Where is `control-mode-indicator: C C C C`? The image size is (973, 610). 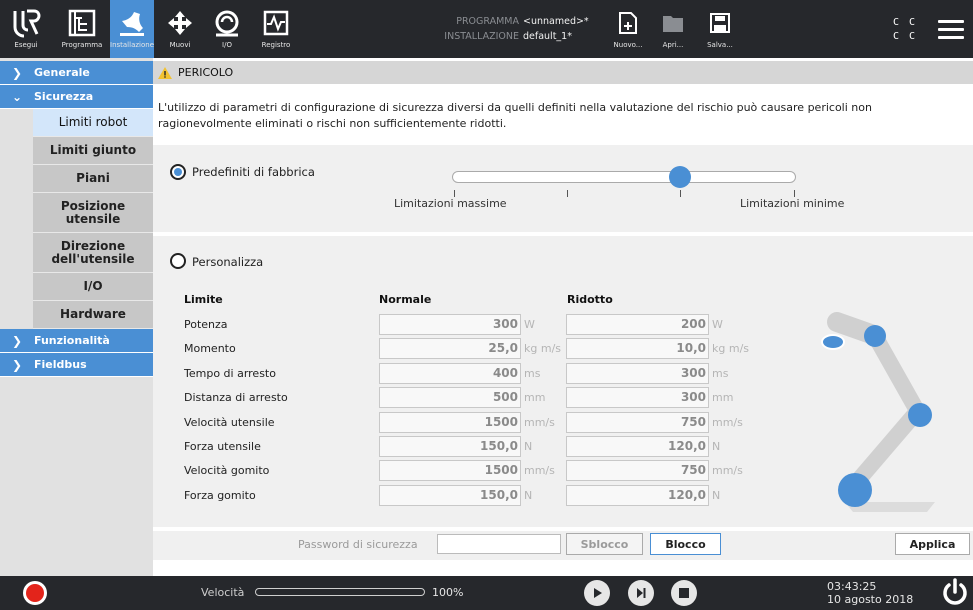
control-mode-indicator: C C C C is located at coordinates (905, 30).